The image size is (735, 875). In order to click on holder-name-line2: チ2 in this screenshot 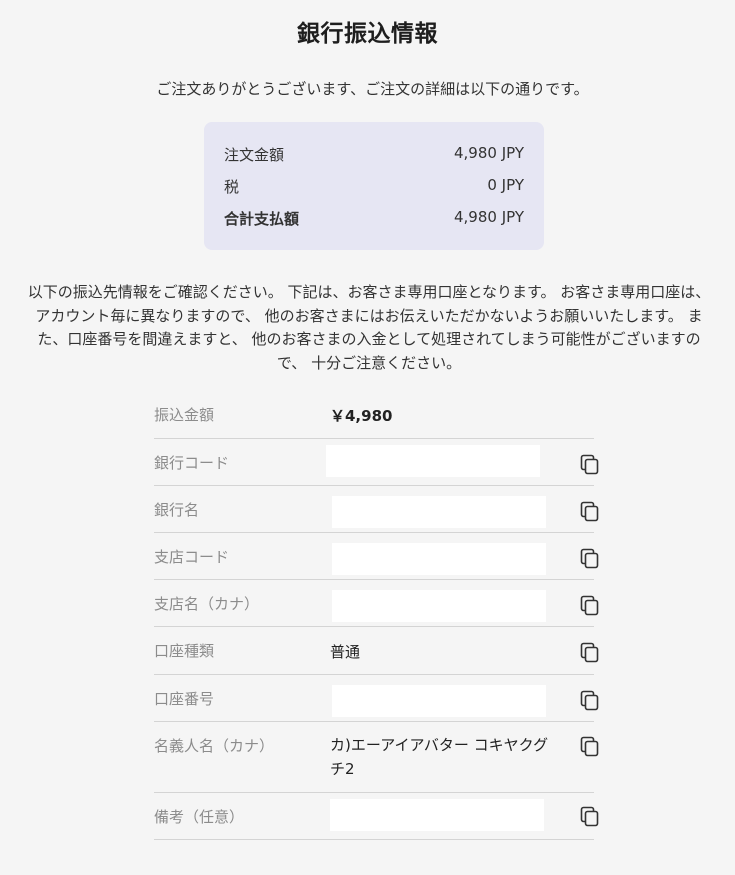, I will do `click(342, 769)`.